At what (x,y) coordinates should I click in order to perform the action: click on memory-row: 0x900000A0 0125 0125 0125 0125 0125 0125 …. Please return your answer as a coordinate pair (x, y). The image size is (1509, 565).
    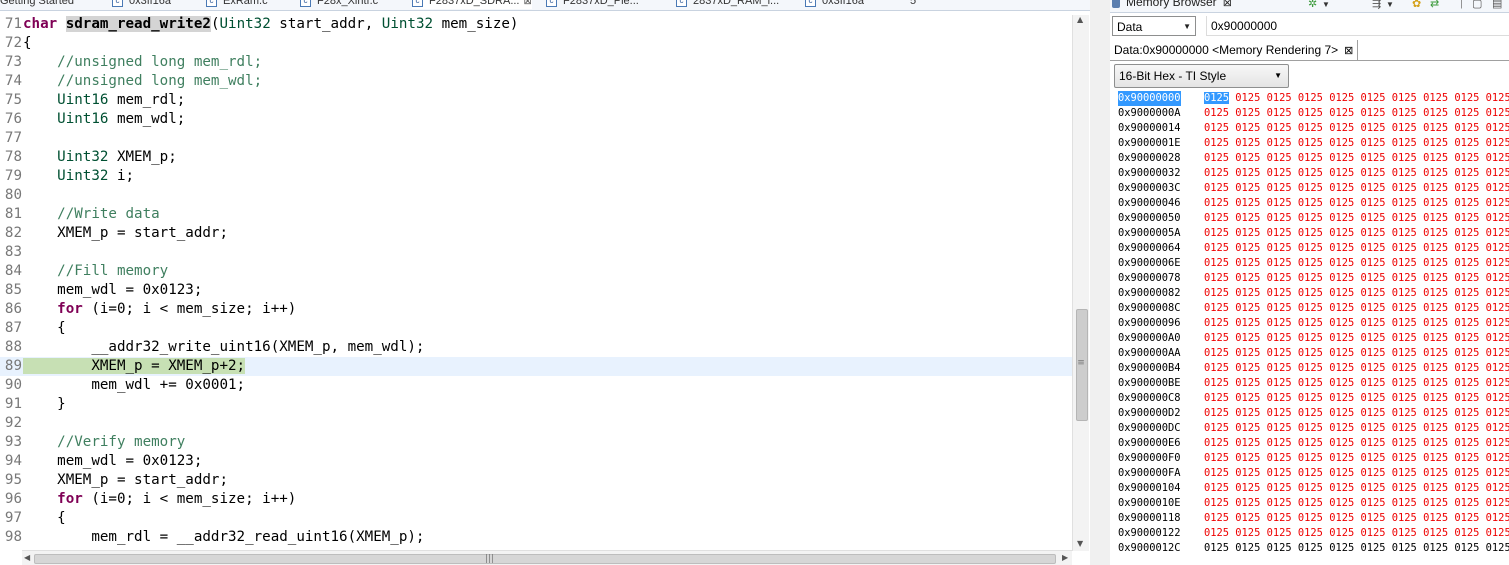
    Looking at the image, I should click on (1313, 338).